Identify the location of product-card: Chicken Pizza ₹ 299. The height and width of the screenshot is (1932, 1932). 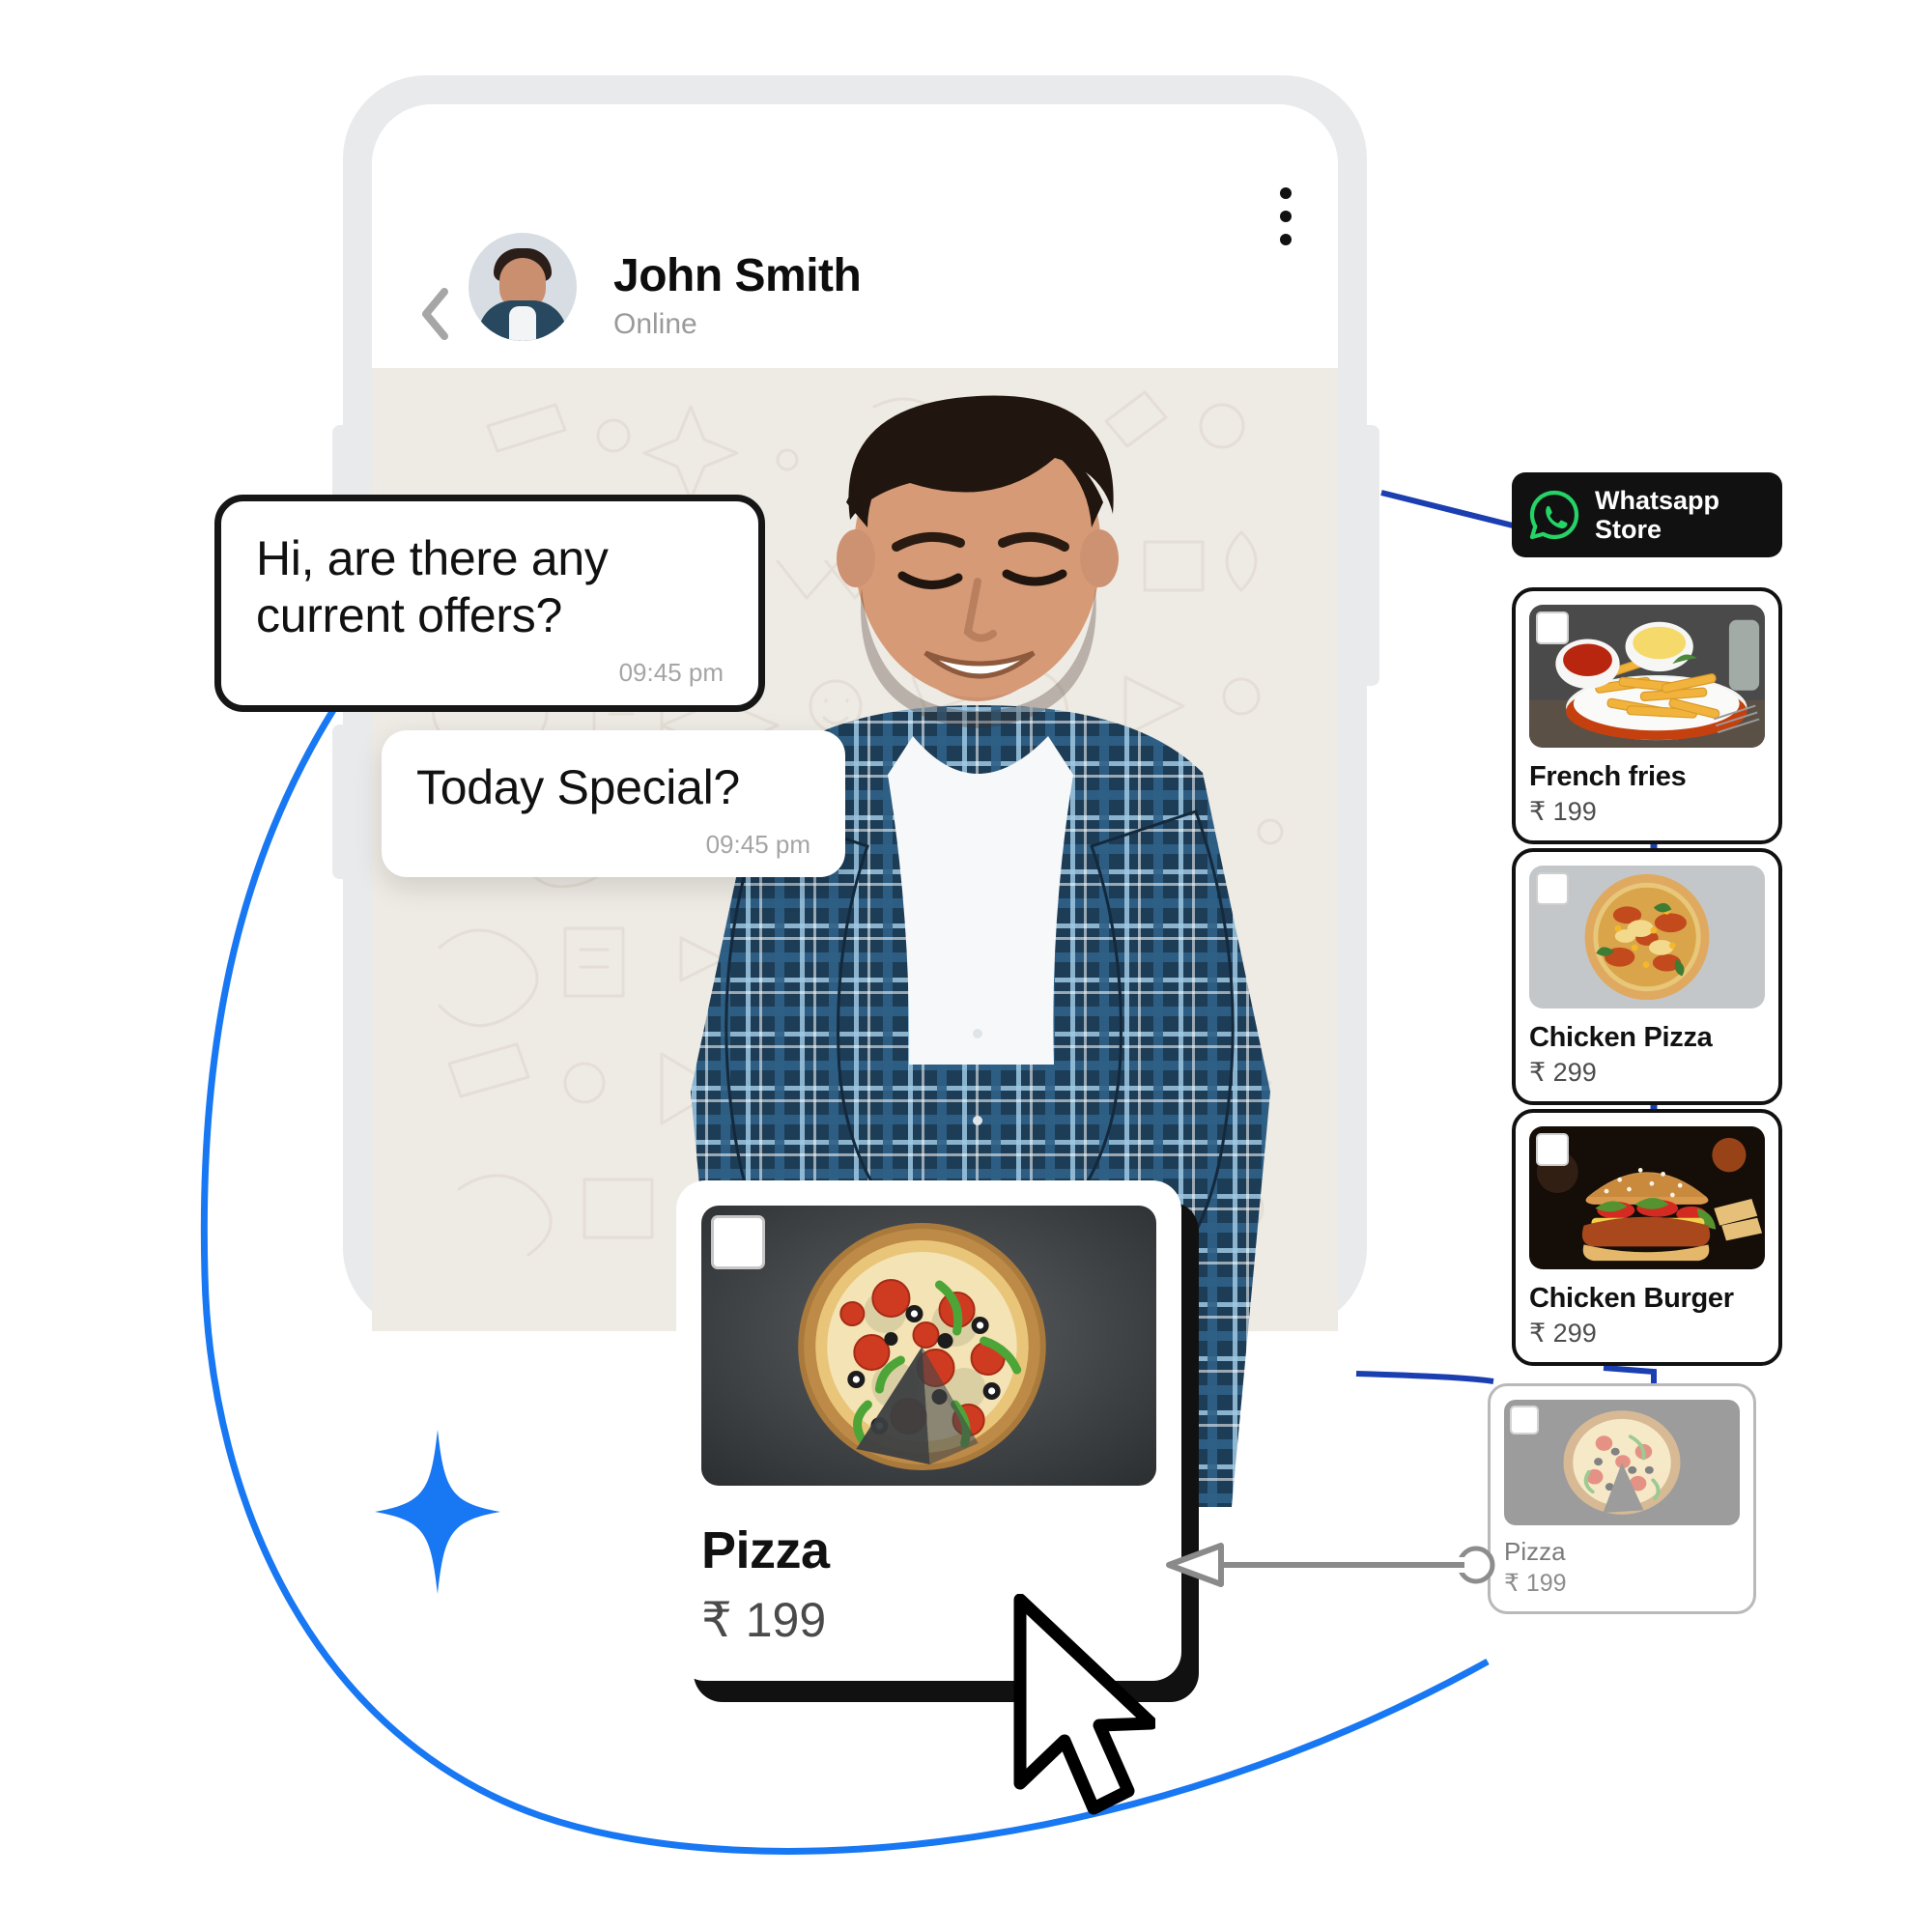
(1647, 976).